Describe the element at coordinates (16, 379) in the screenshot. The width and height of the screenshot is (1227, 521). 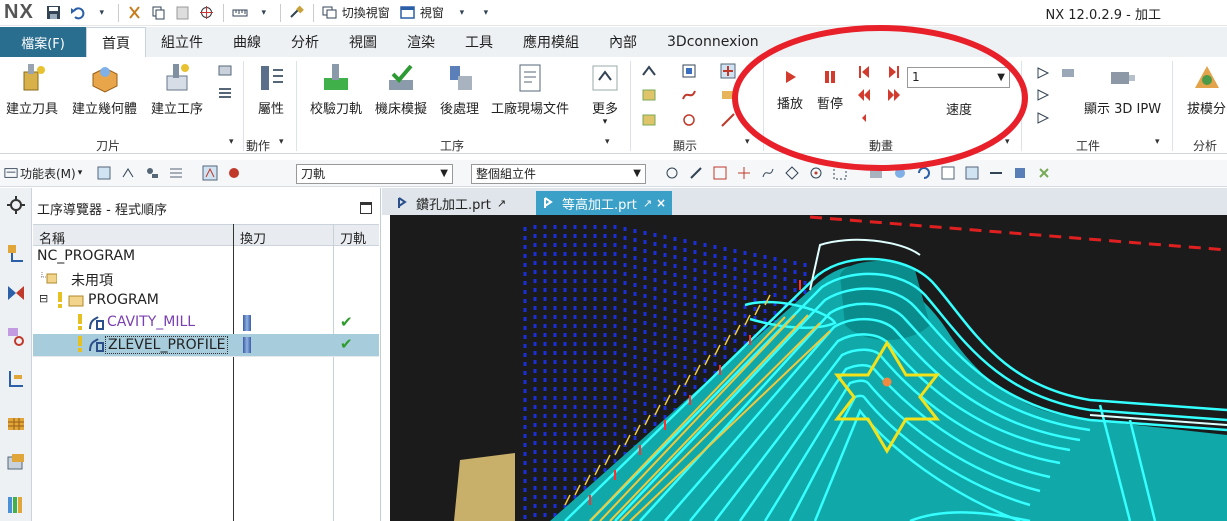
I see `part-navigator-icon` at that location.